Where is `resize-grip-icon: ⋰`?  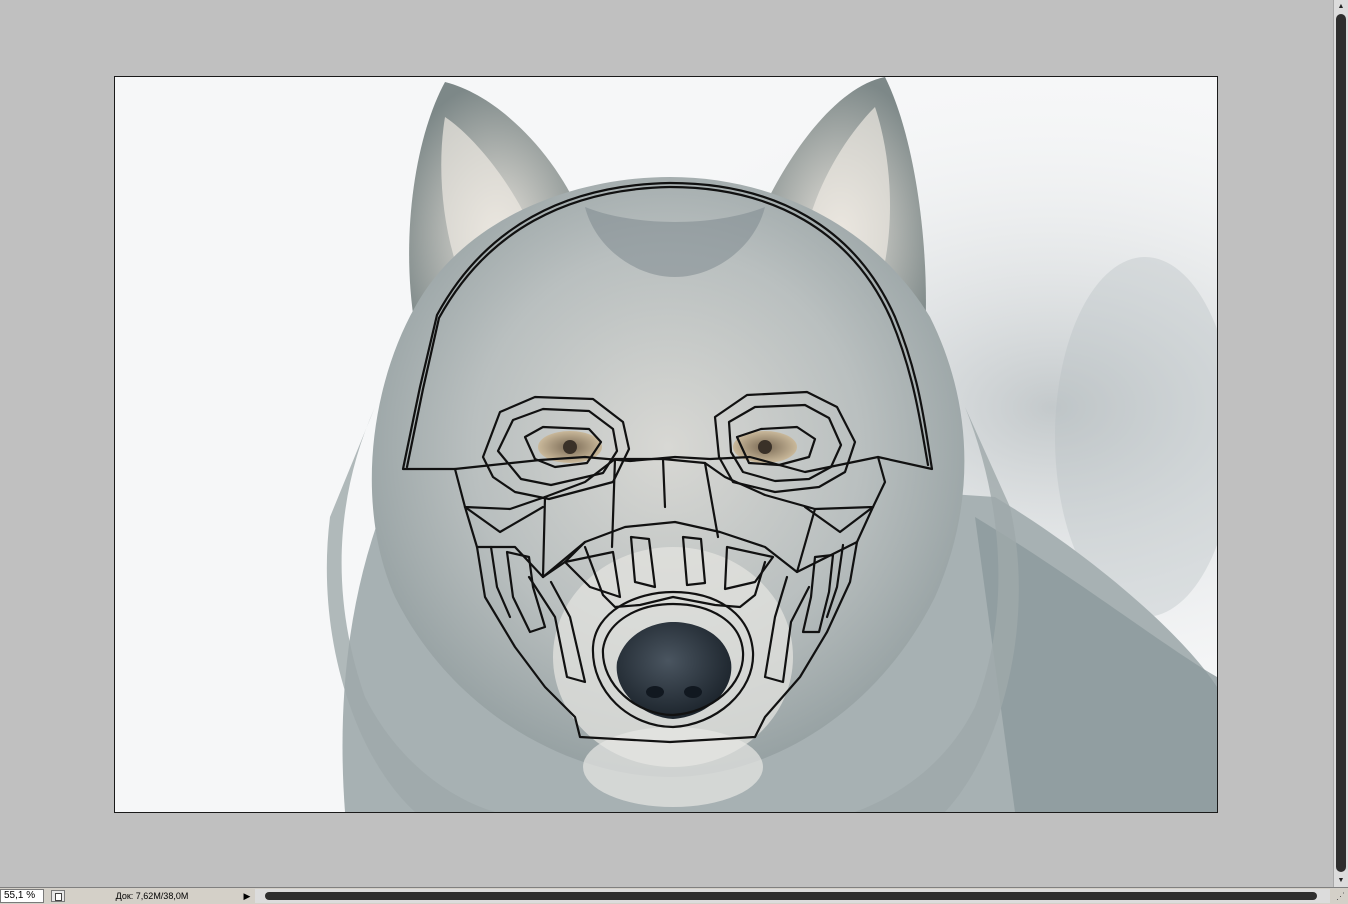
resize-grip-icon: ⋰ is located at coordinates (1340, 896).